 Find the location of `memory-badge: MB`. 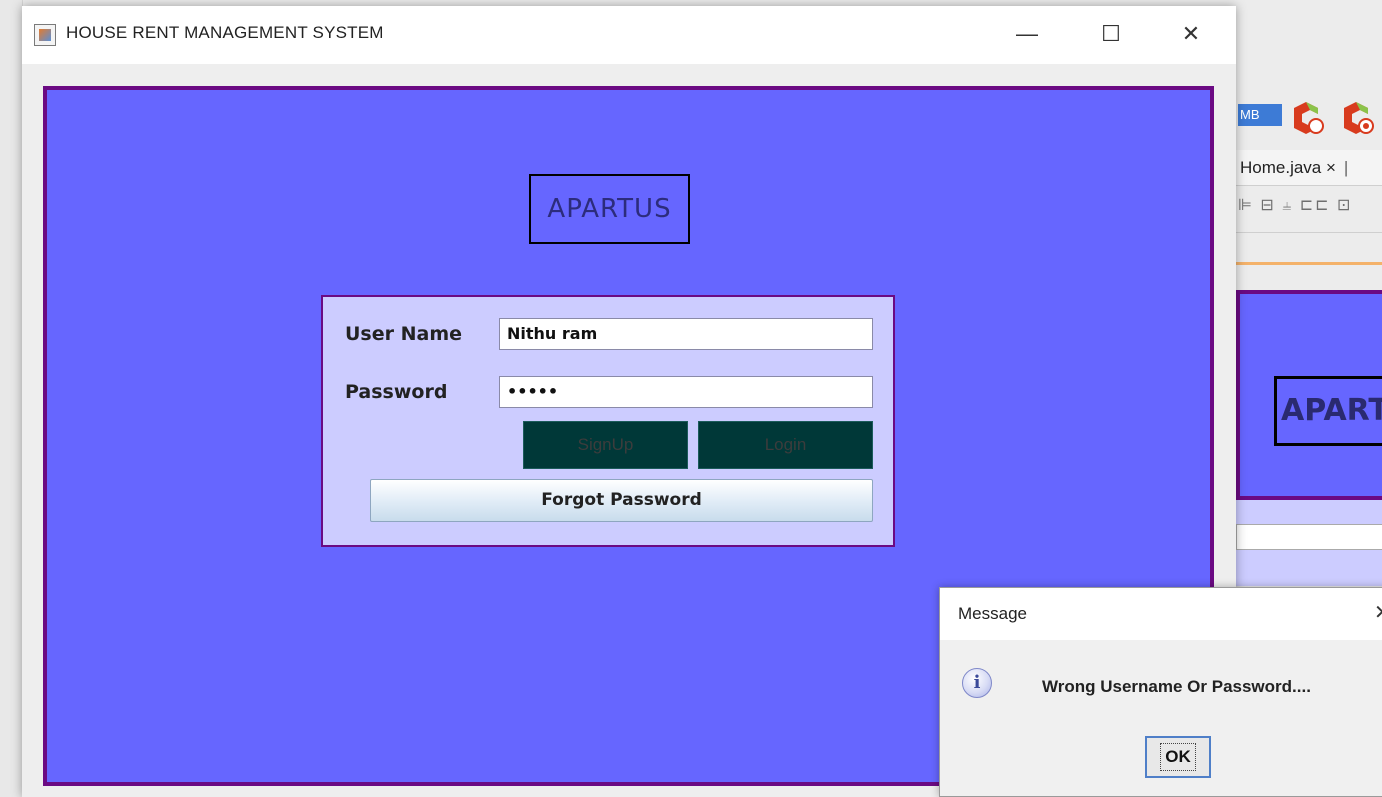

memory-badge: MB is located at coordinates (1260, 115).